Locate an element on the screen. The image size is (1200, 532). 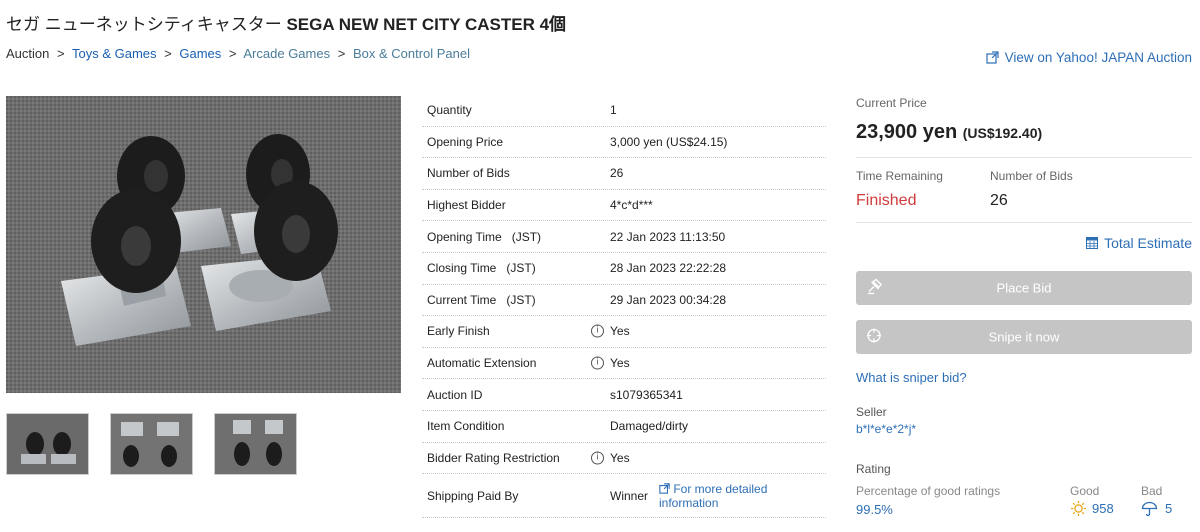
umbrella-icon is located at coordinates (1149, 509).